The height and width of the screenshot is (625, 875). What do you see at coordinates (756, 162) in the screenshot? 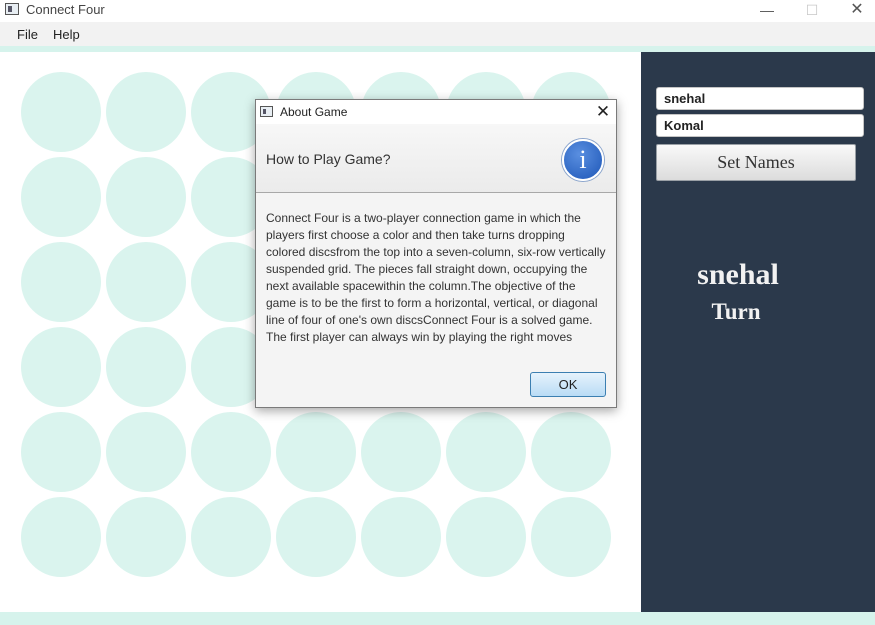
I see `set-names-button: Set Names` at bounding box center [756, 162].